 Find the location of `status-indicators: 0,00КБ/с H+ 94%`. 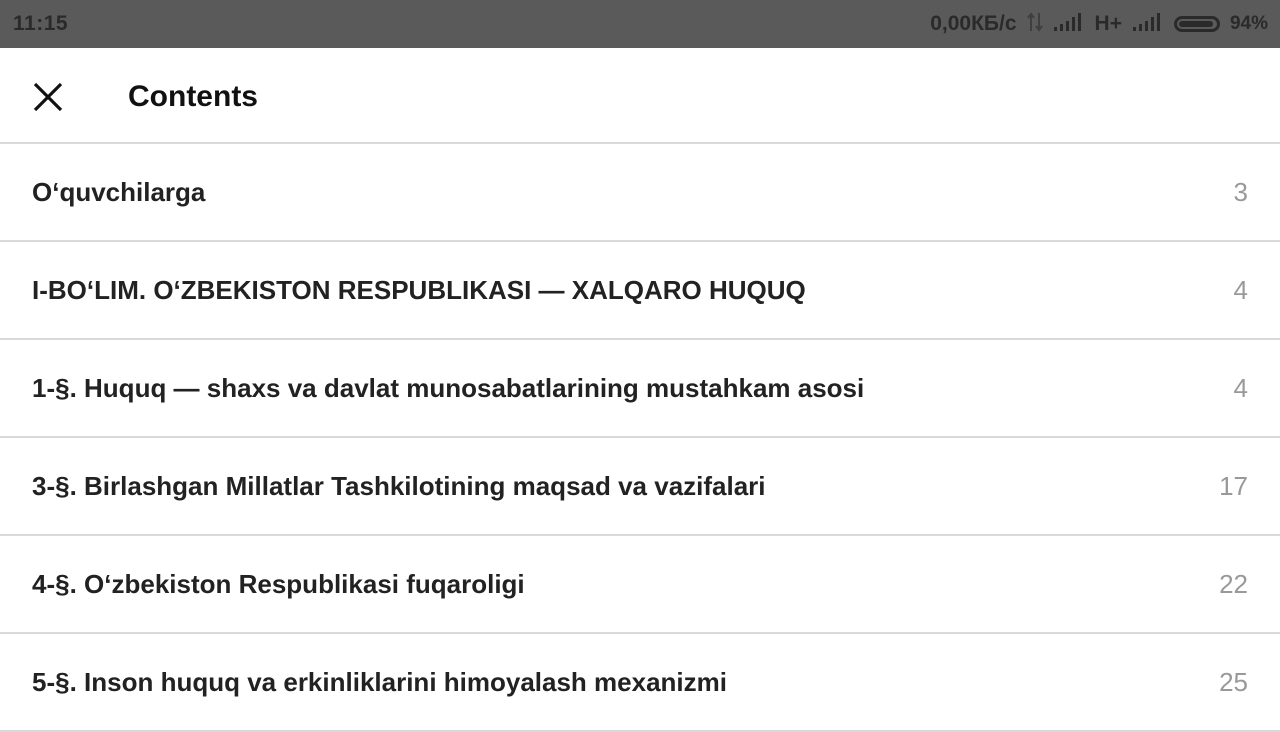

status-indicators: 0,00КБ/с H+ 94% is located at coordinates (1099, 24).